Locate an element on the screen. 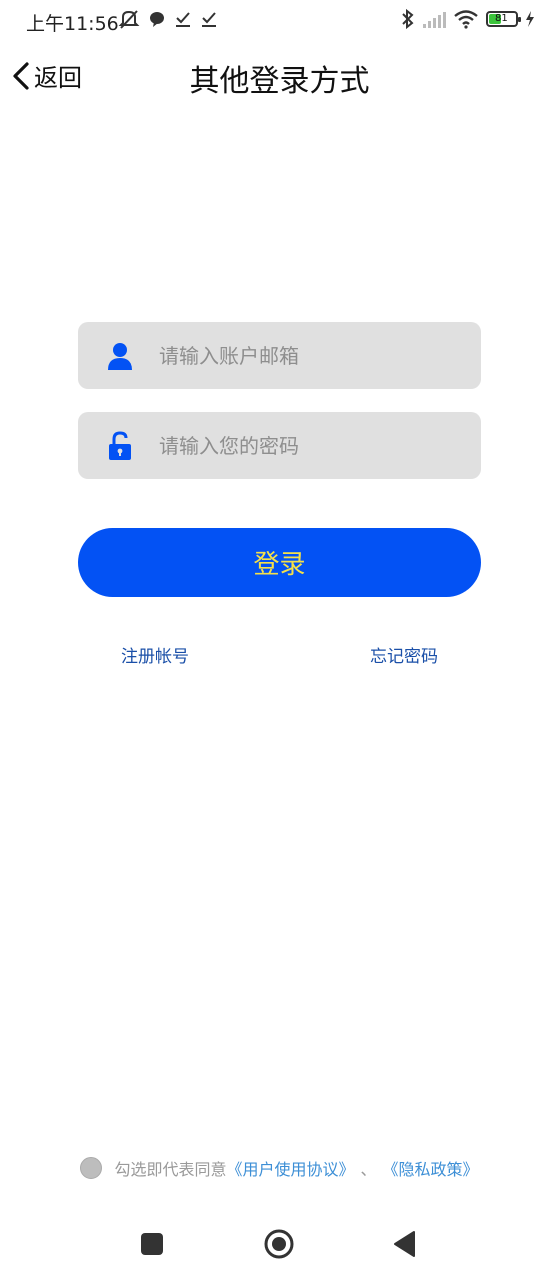 The image size is (559, 1280). password-field-container is located at coordinates (279, 445).